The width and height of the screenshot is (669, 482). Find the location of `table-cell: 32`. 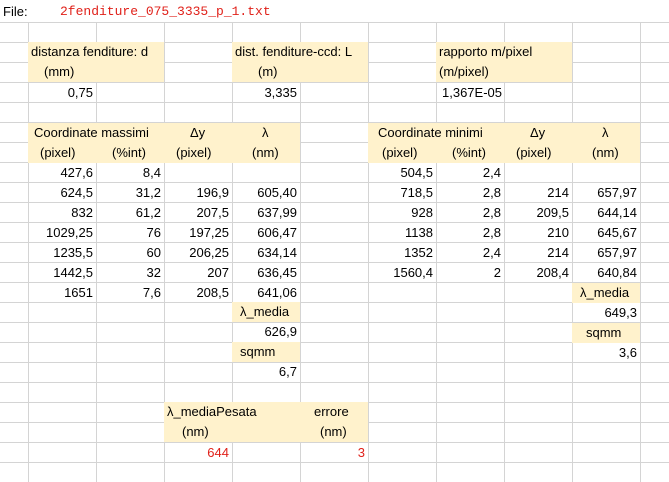

table-cell: 32 is located at coordinates (153, 272).